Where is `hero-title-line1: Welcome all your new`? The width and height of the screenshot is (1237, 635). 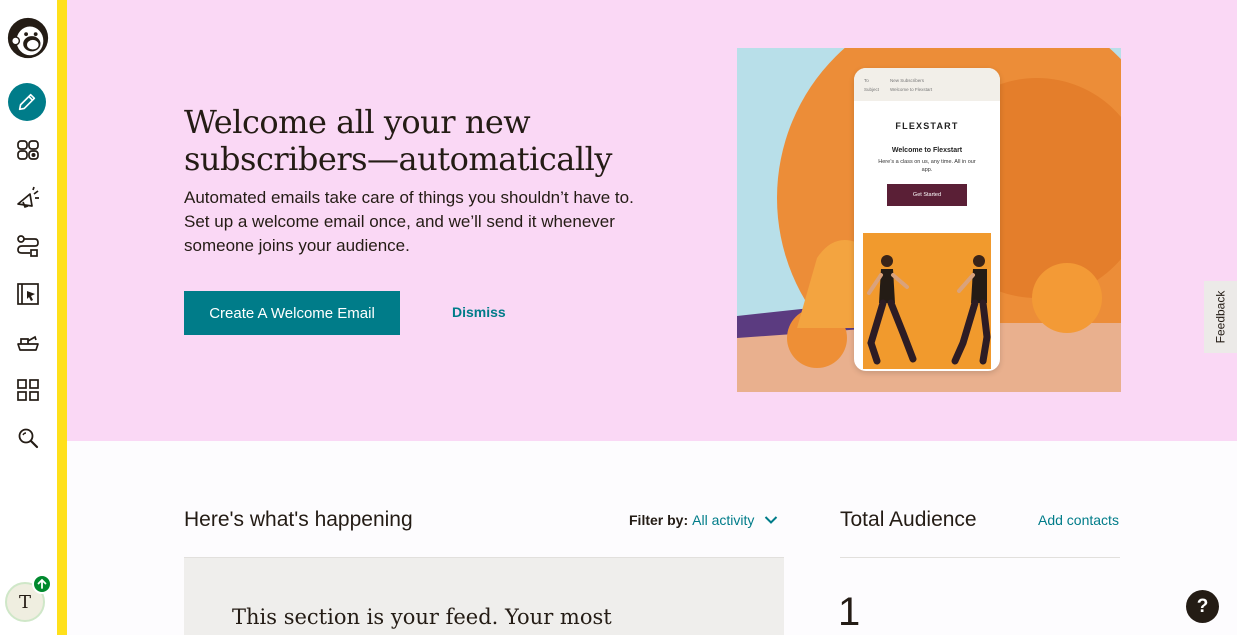
hero-title-line1: Welcome all your new is located at coordinates (357, 122).